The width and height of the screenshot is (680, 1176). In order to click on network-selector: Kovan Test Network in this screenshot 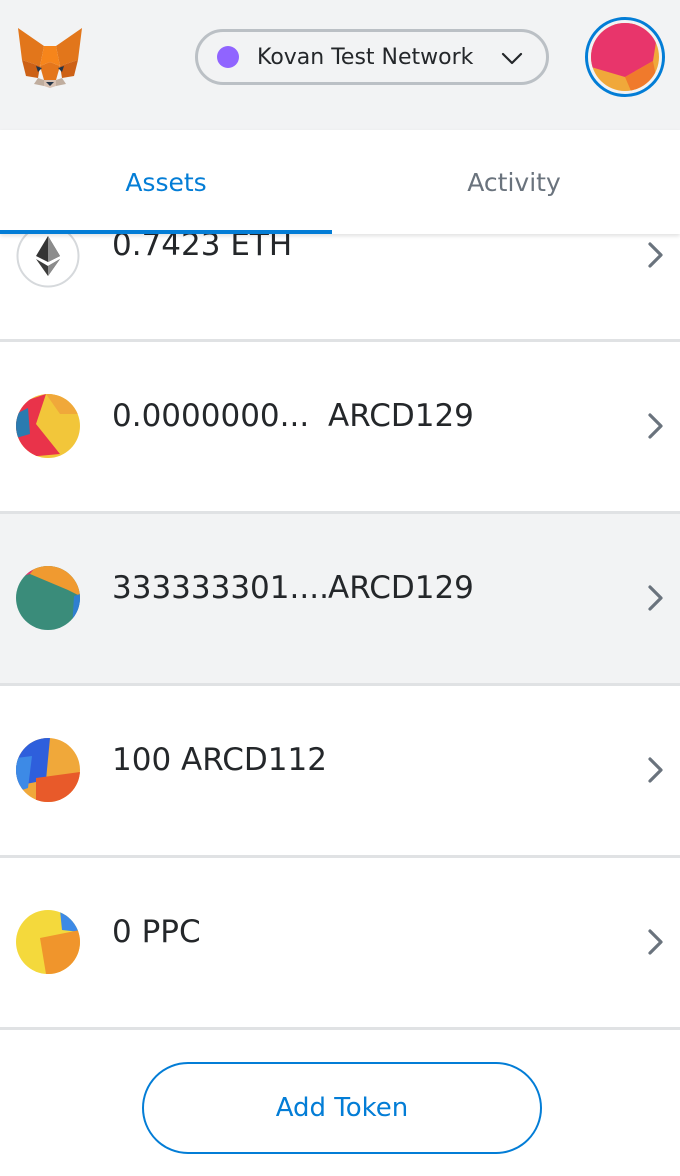, I will do `click(372, 57)`.